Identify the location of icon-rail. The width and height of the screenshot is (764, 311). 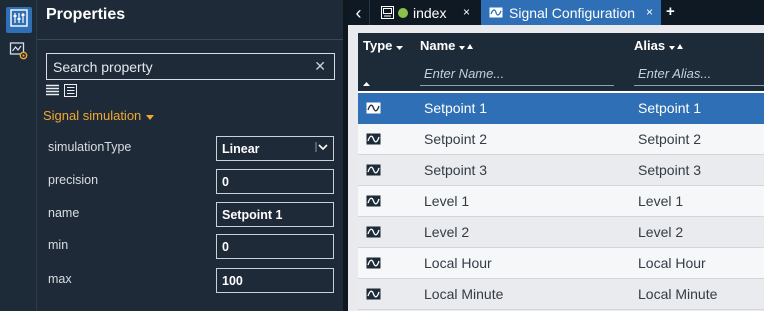
(18, 155).